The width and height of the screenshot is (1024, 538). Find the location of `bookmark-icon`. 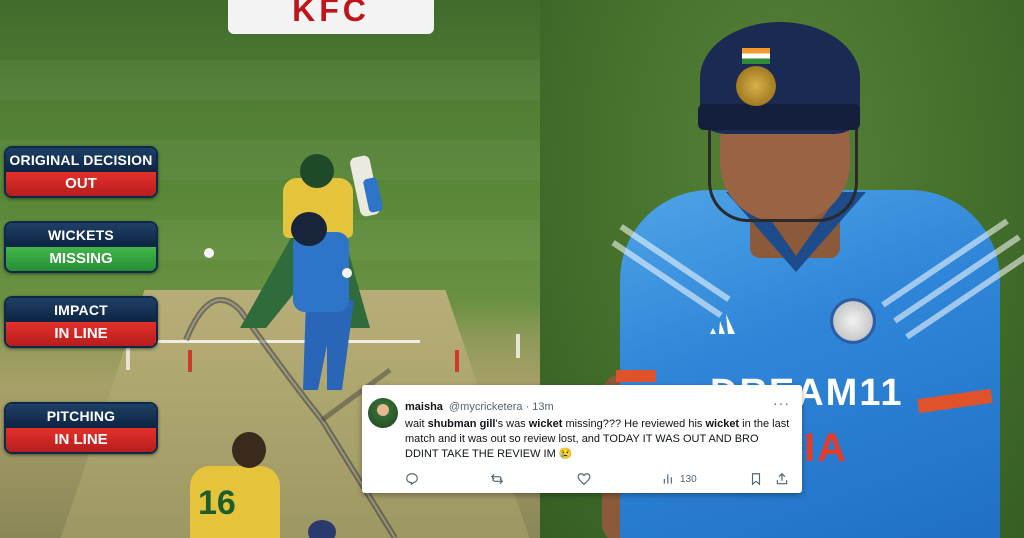

bookmark-icon is located at coordinates (756, 479).